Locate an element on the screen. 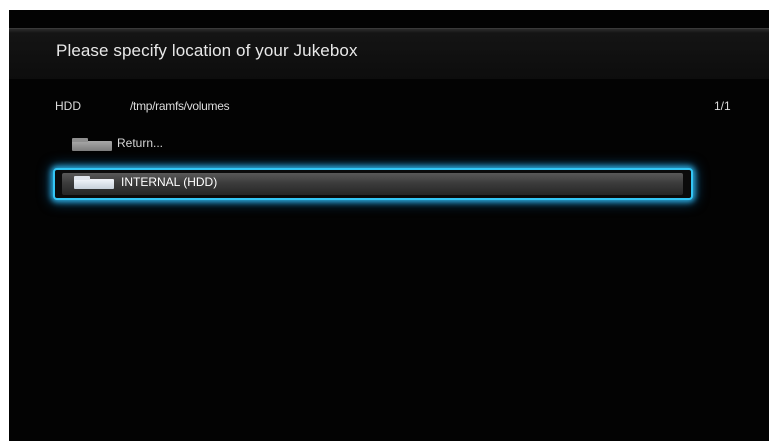 This screenshot has height=441, width=778. device-label: HDD is located at coordinates (68, 106).